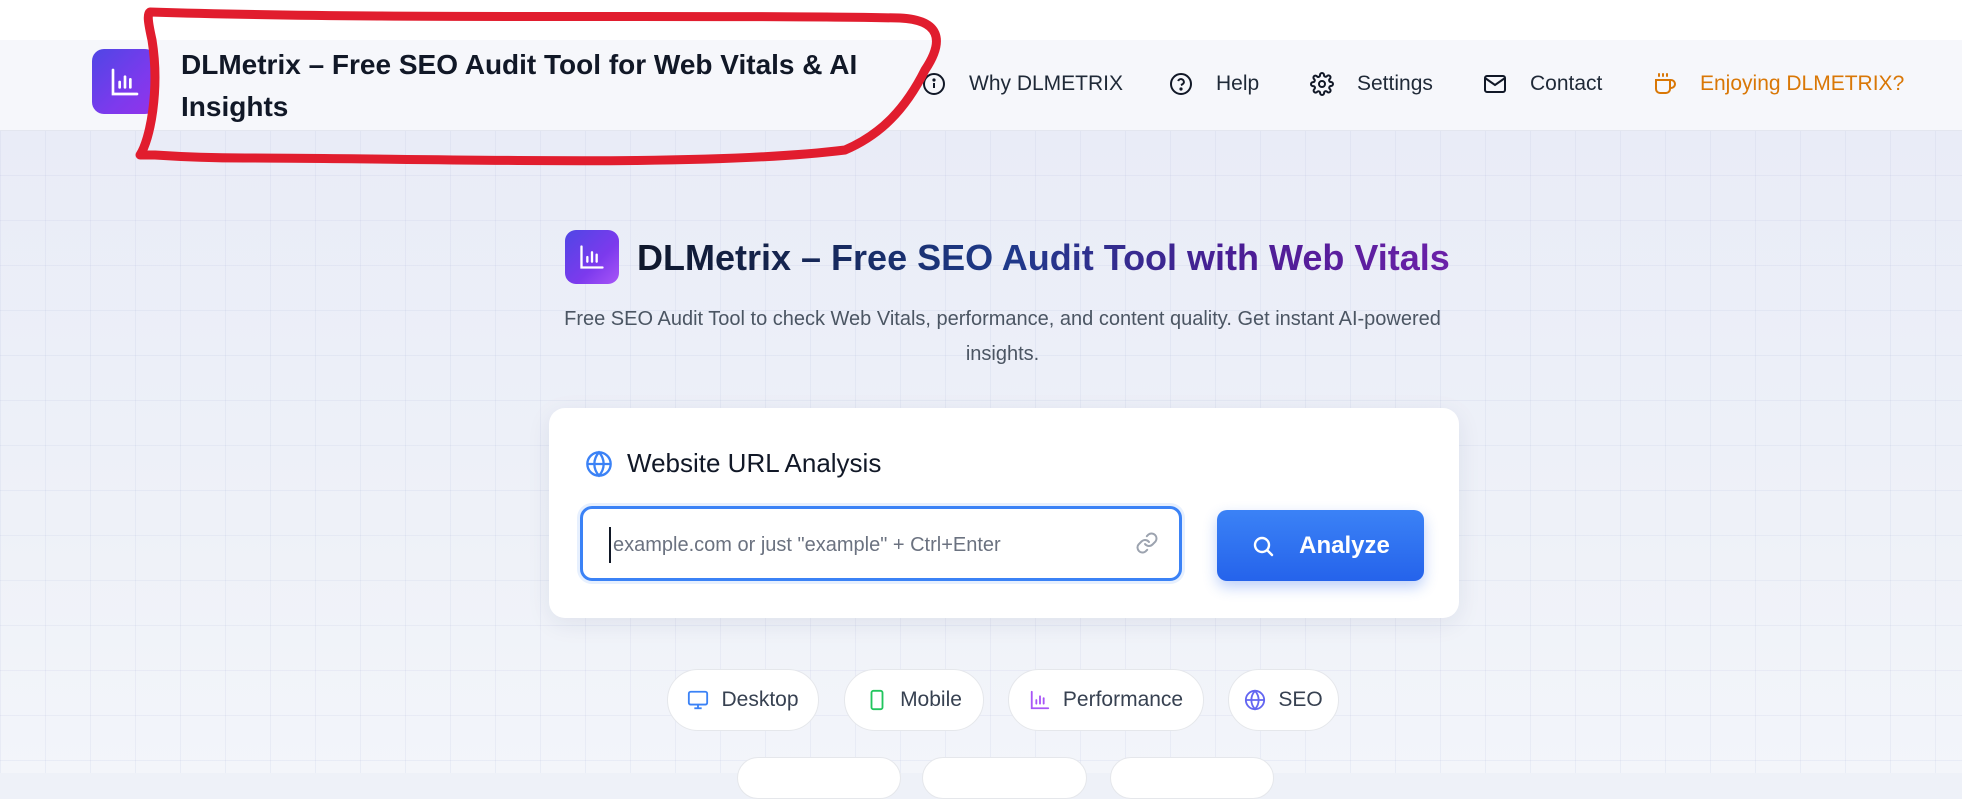 This screenshot has height=799, width=1962. Describe the element at coordinates (877, 700) in the screenshot. I see `smartphone-icon` at that location.